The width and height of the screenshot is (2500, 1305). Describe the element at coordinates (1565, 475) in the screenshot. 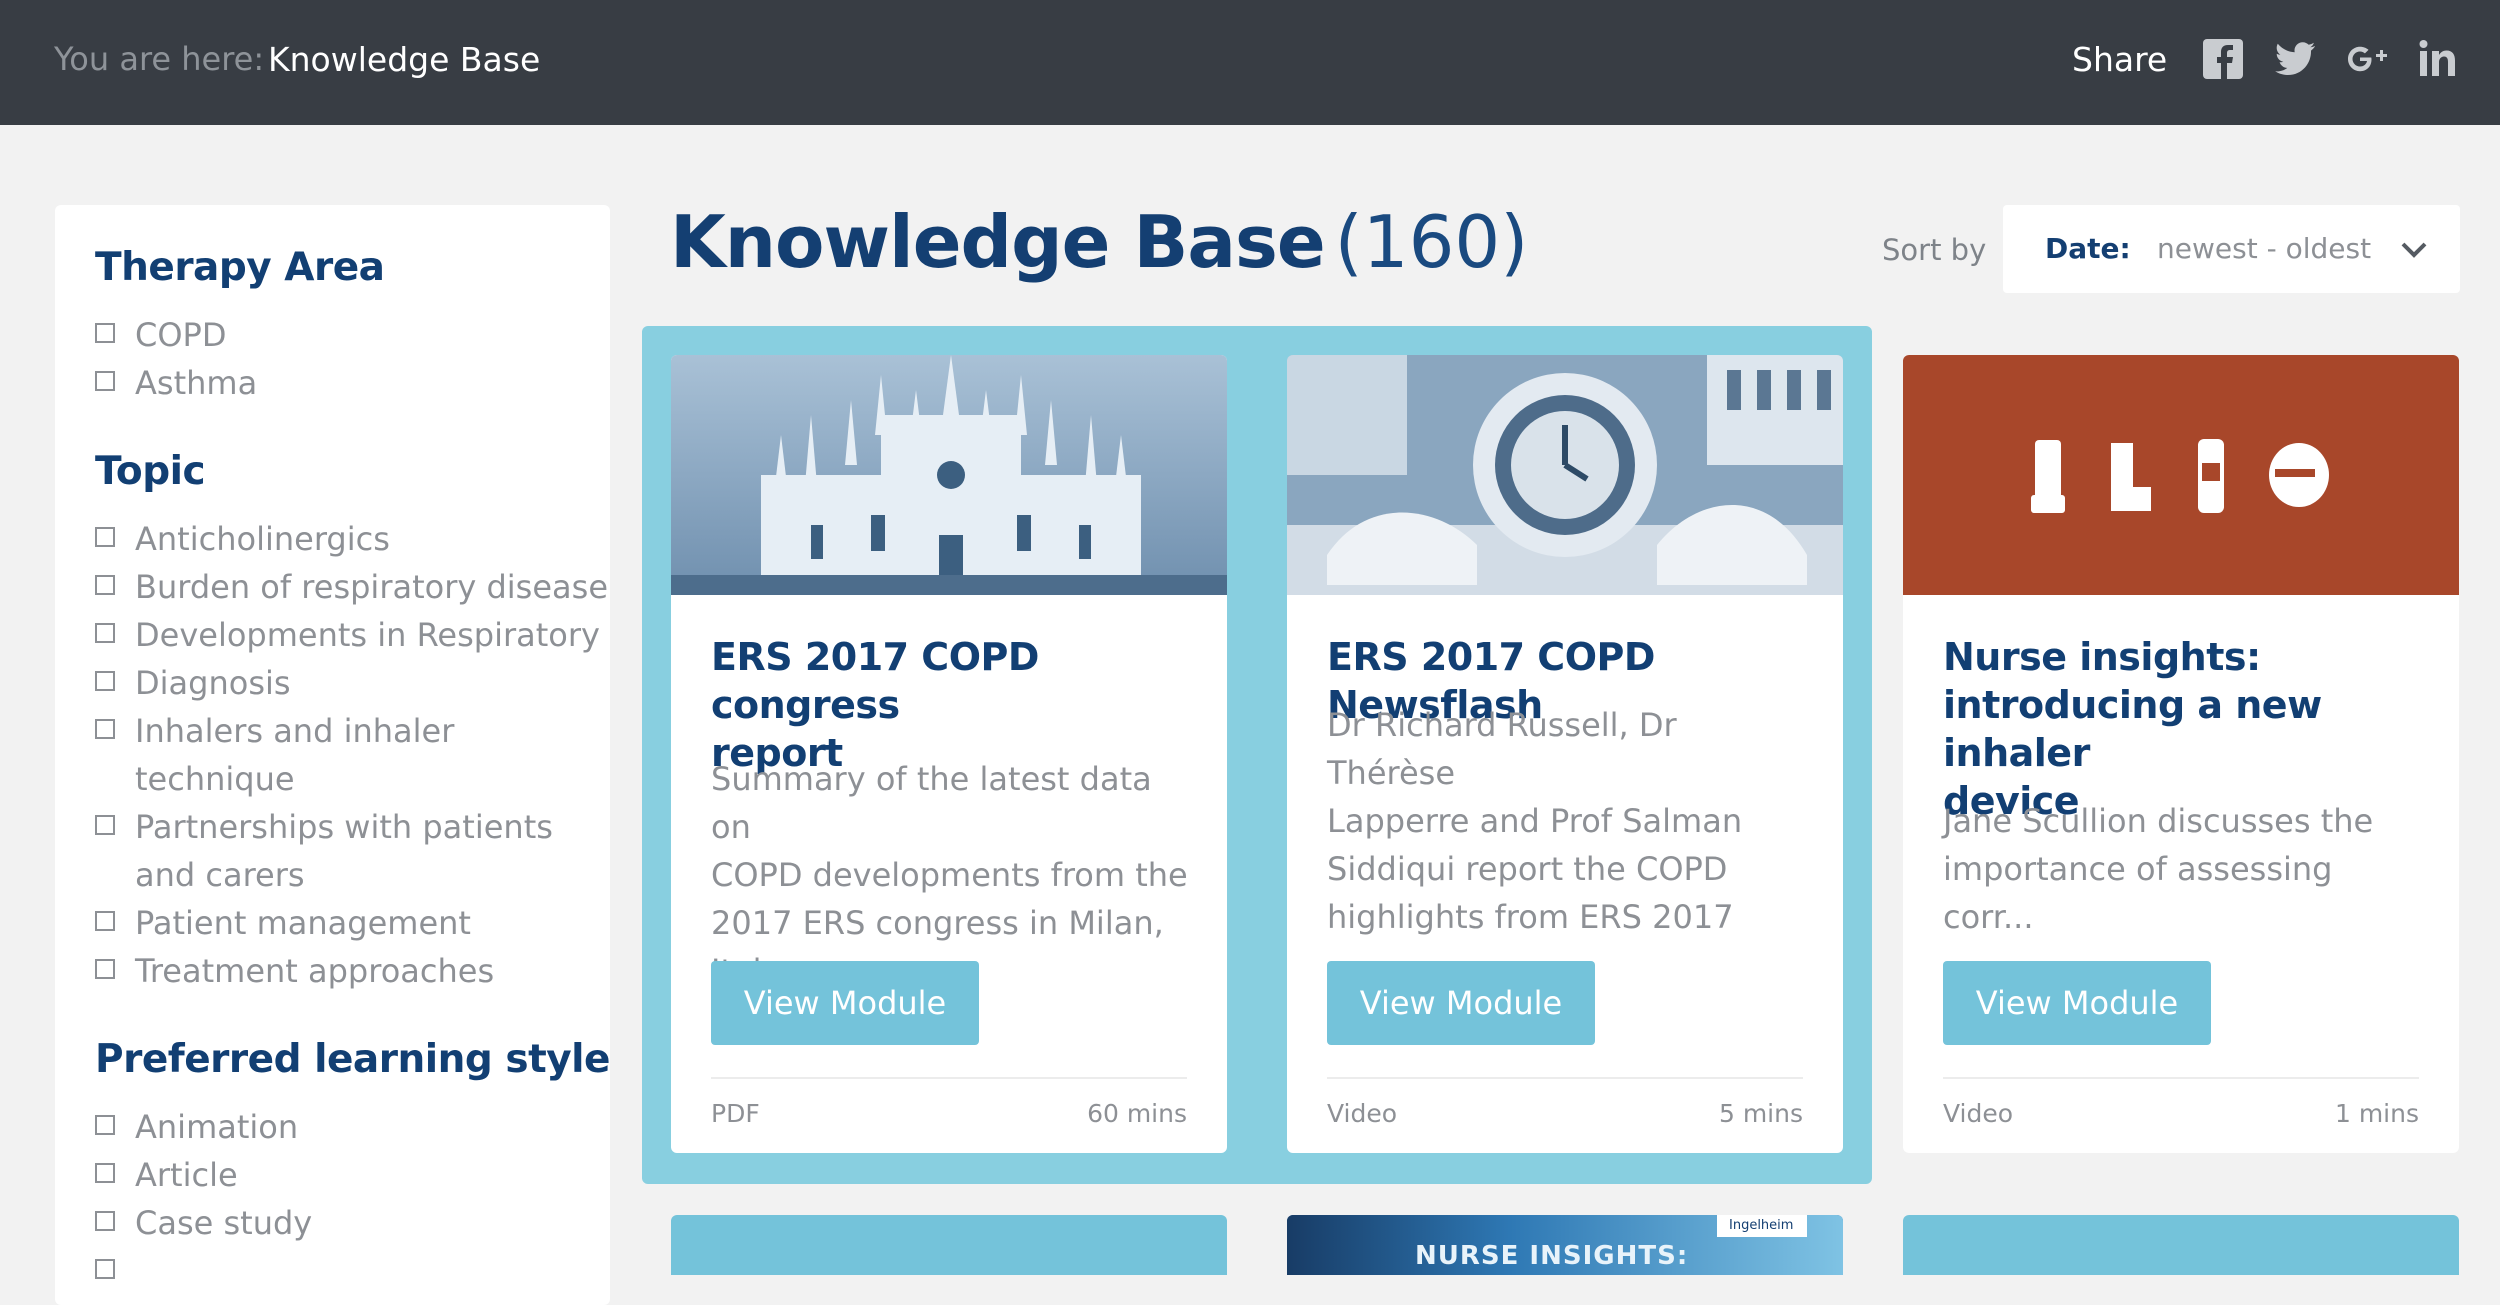

I see `clock-sculpture-image` at that location.